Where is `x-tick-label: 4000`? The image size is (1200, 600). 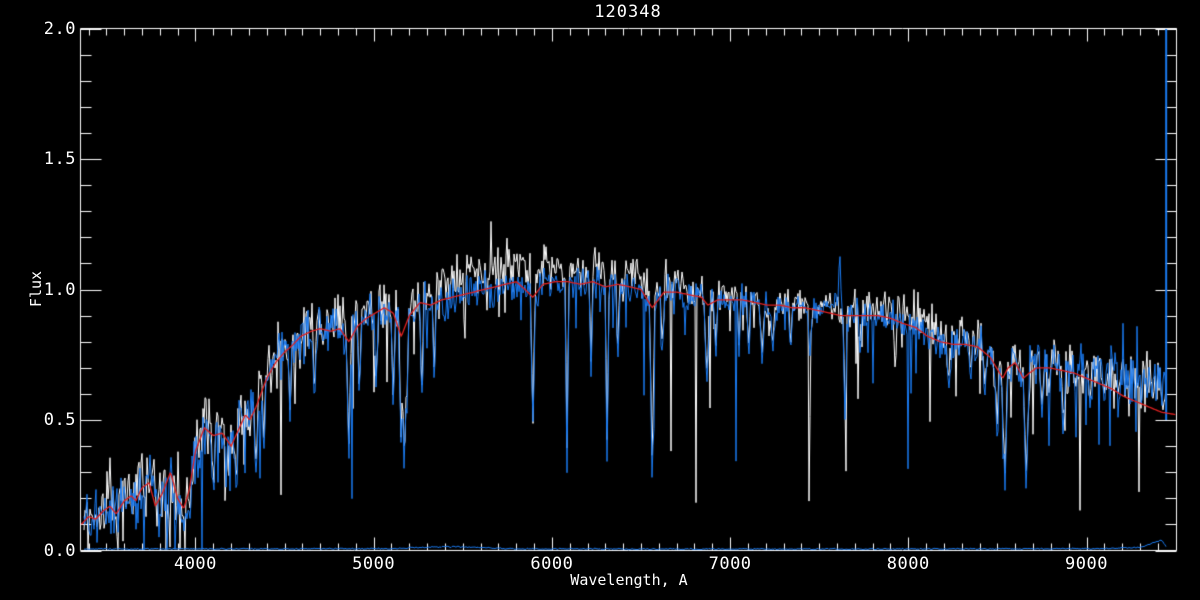 x-tick-label: 4000 is located at coordinates (195, 564).